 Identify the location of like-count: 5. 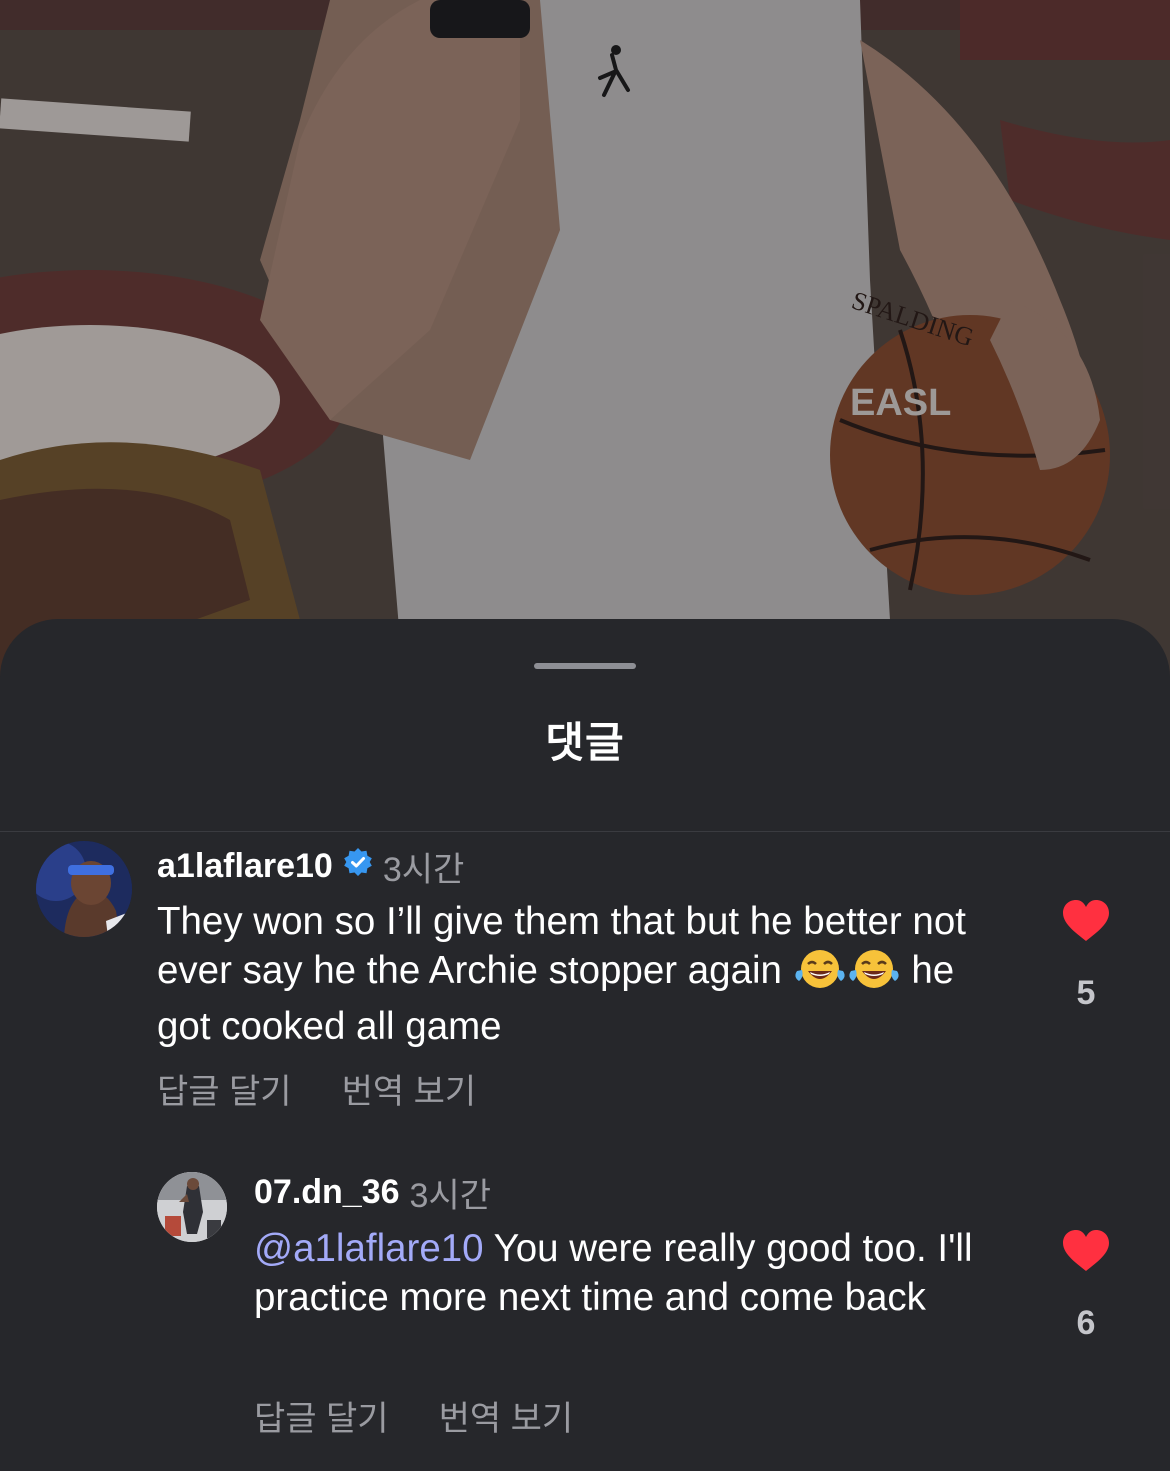
(1086, 993).